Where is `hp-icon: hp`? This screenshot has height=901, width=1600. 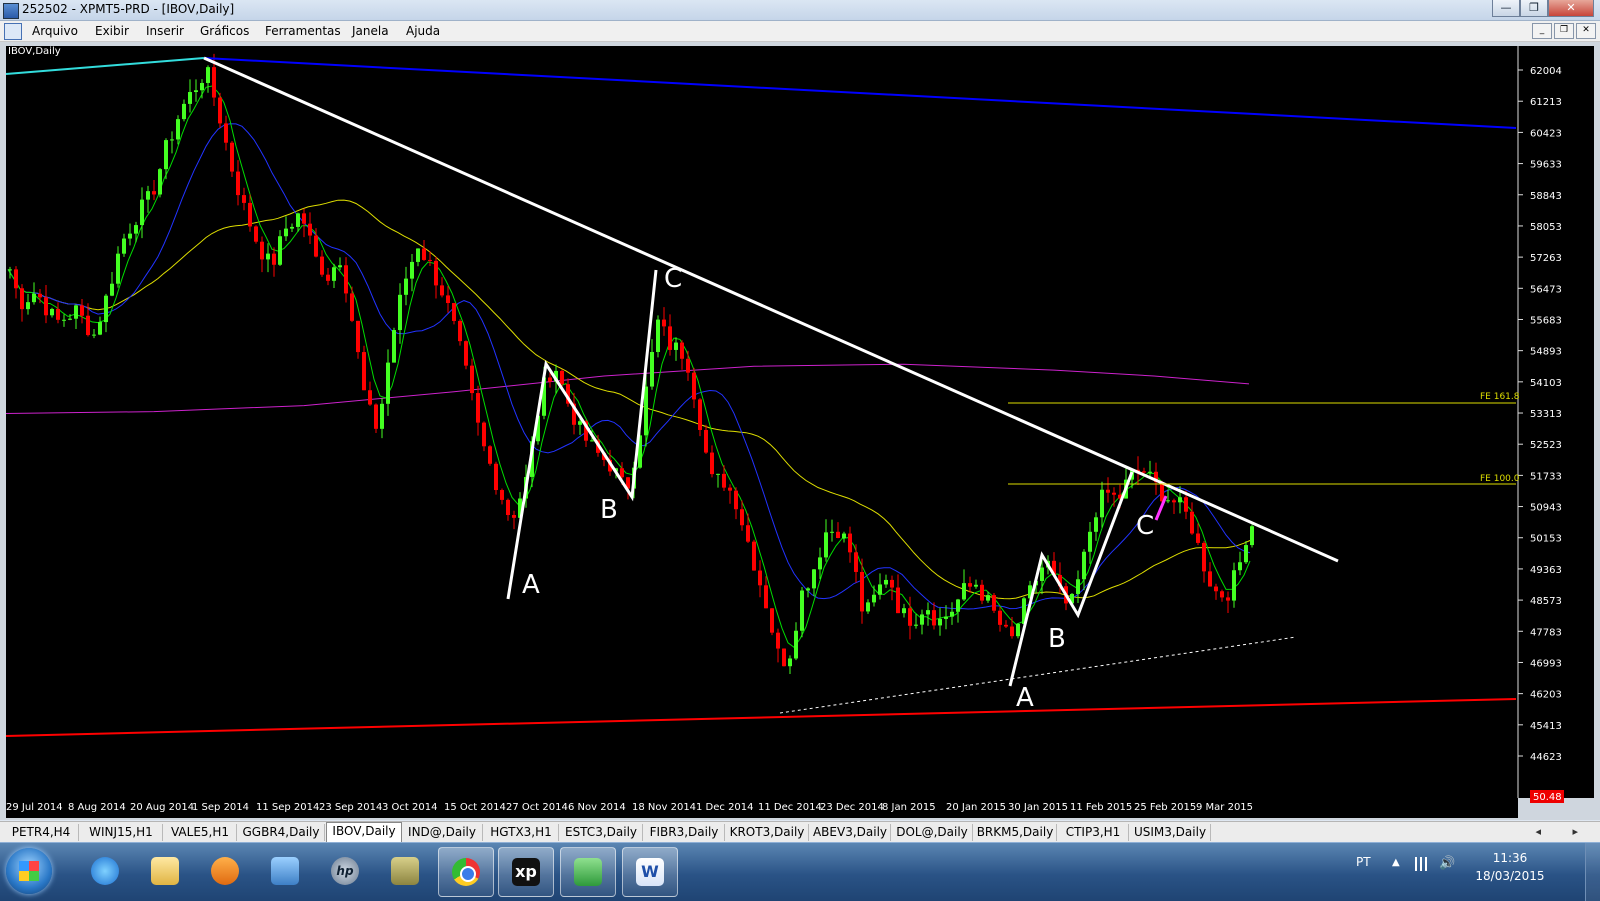
hp-icon: hp is located at coordinates (345, 871).